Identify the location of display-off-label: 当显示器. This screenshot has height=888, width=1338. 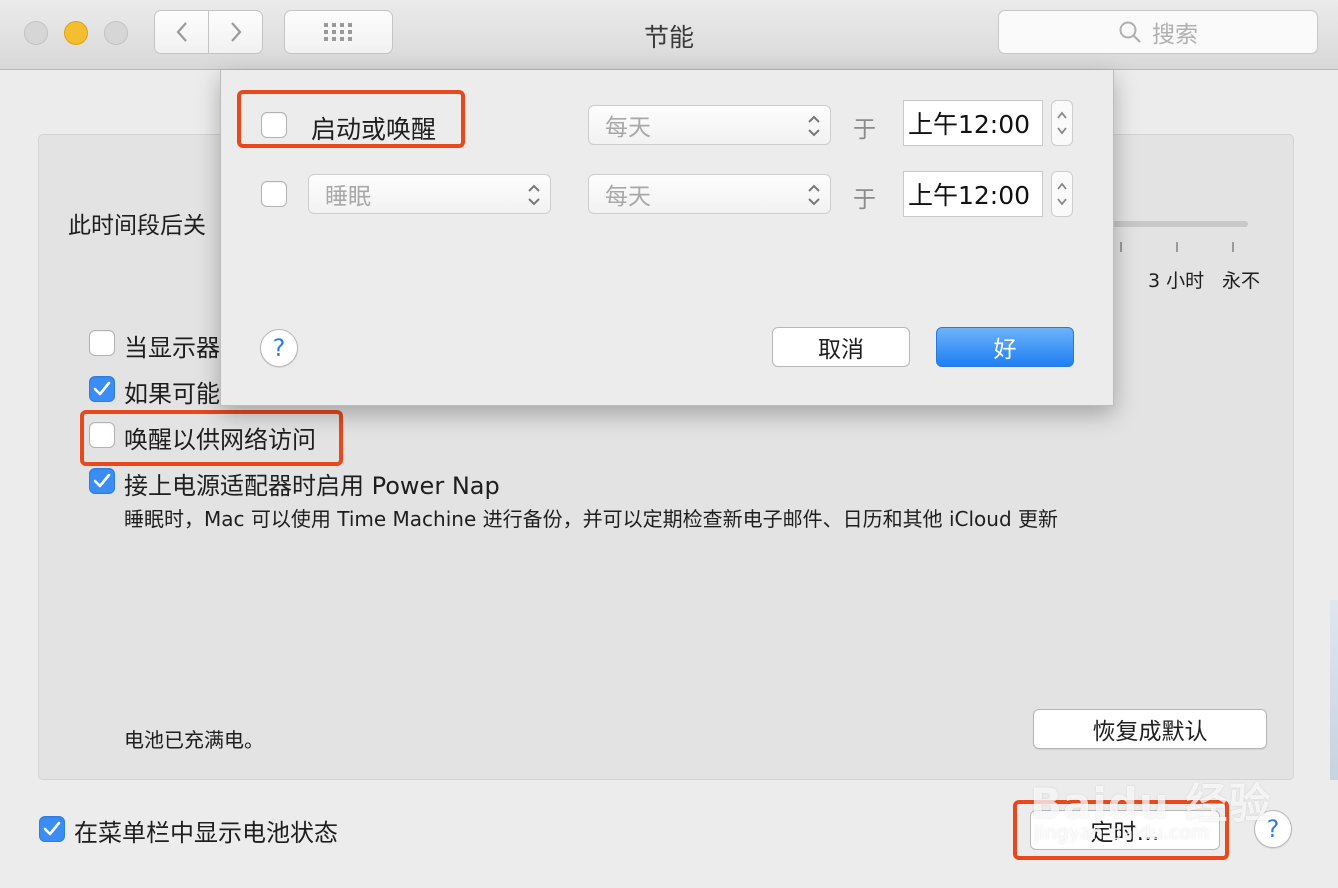
(172, 348).